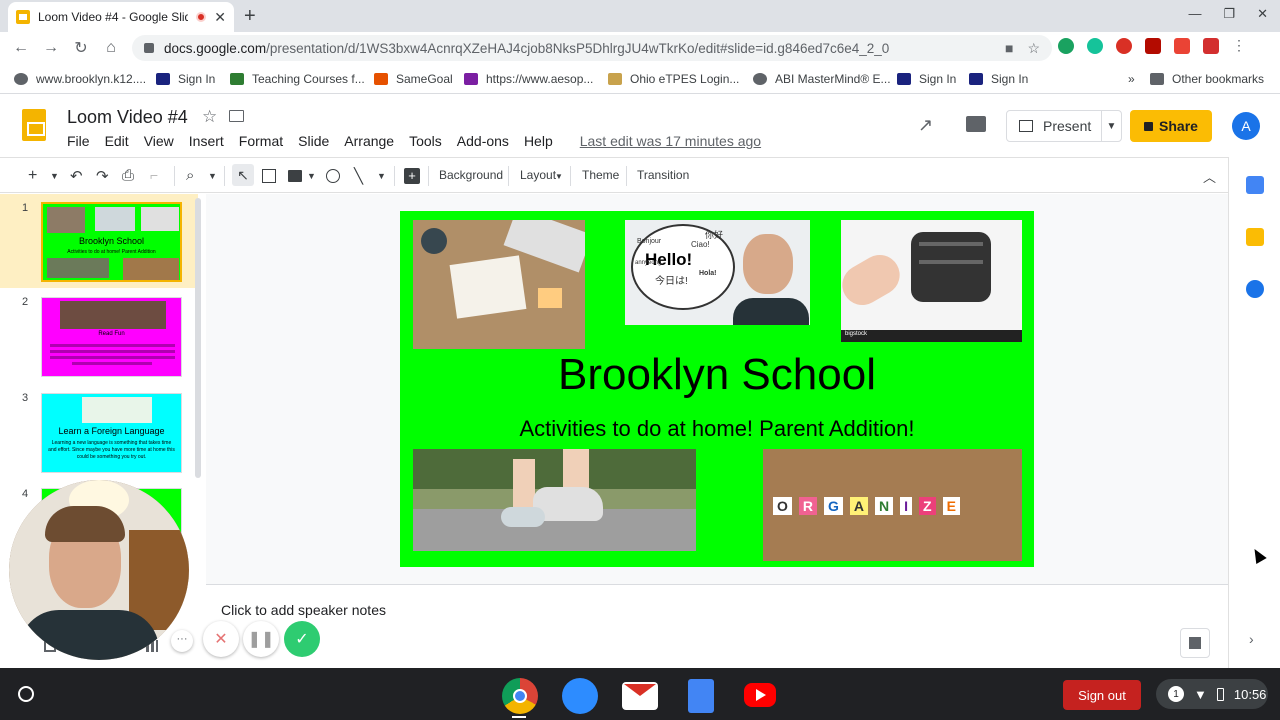  What do you see at coordinates (261, 639) in the screenshot?
I see `loom-pause-icon: ❚❚` at bounding box center [261, 639].